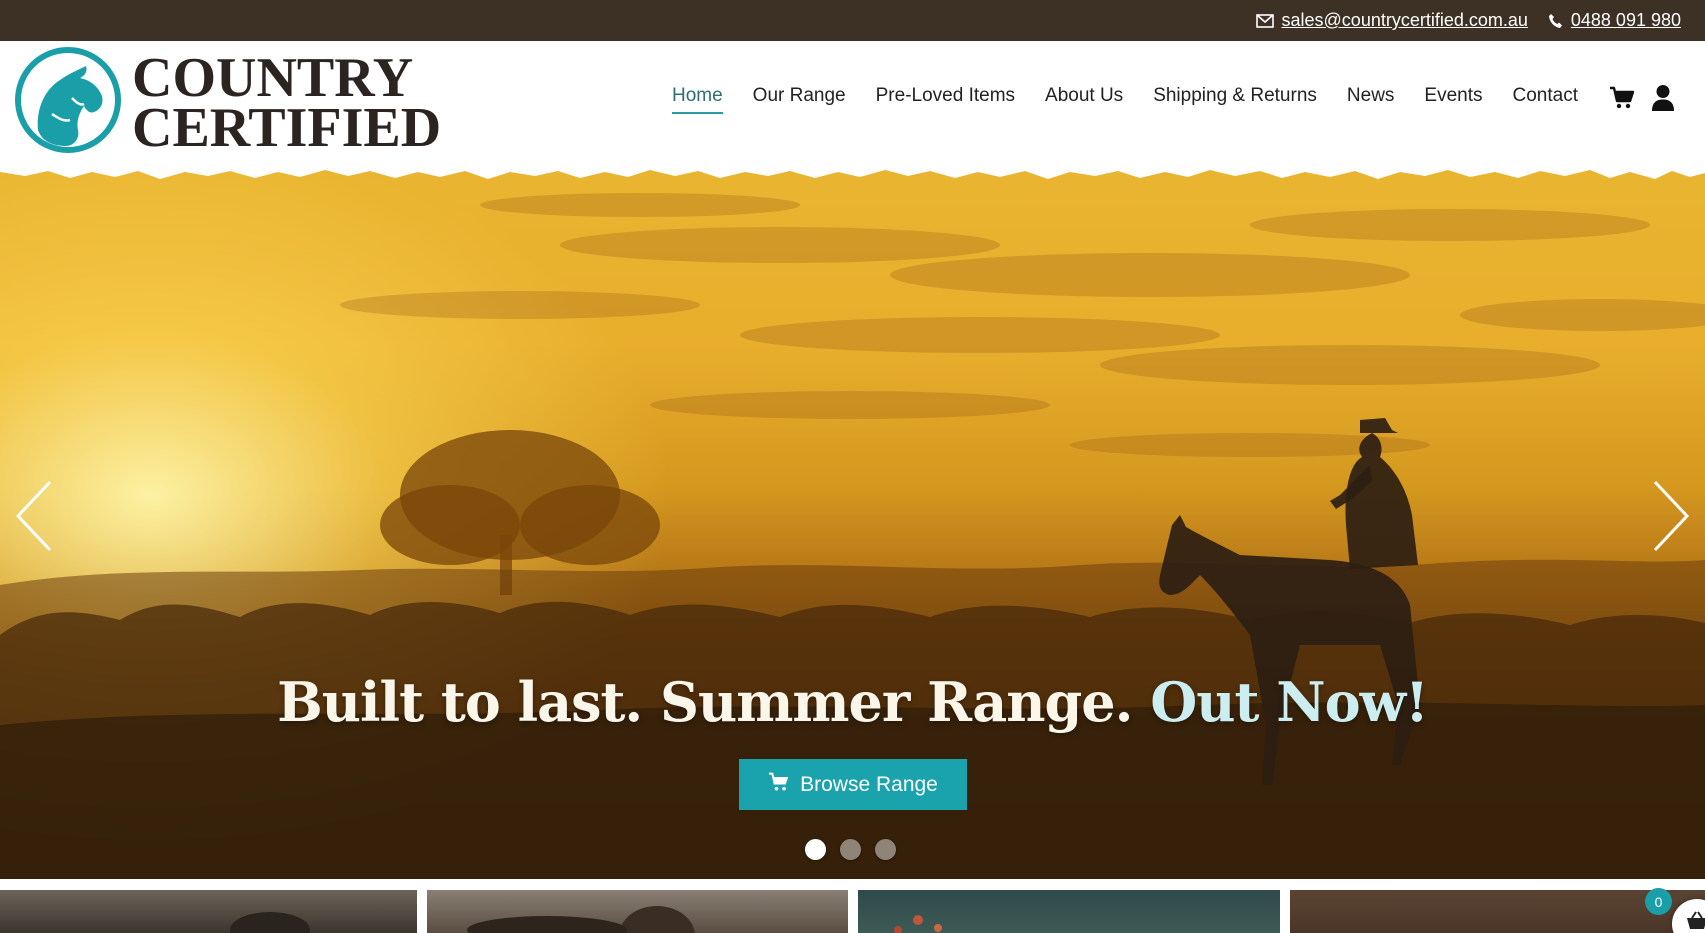 The width and height of the screenshot is (1705, 933). What do you see at coordinates (1371, 98) in the screenshot?
I see `nav-item-news: News` at bounding box center [1371, 98].